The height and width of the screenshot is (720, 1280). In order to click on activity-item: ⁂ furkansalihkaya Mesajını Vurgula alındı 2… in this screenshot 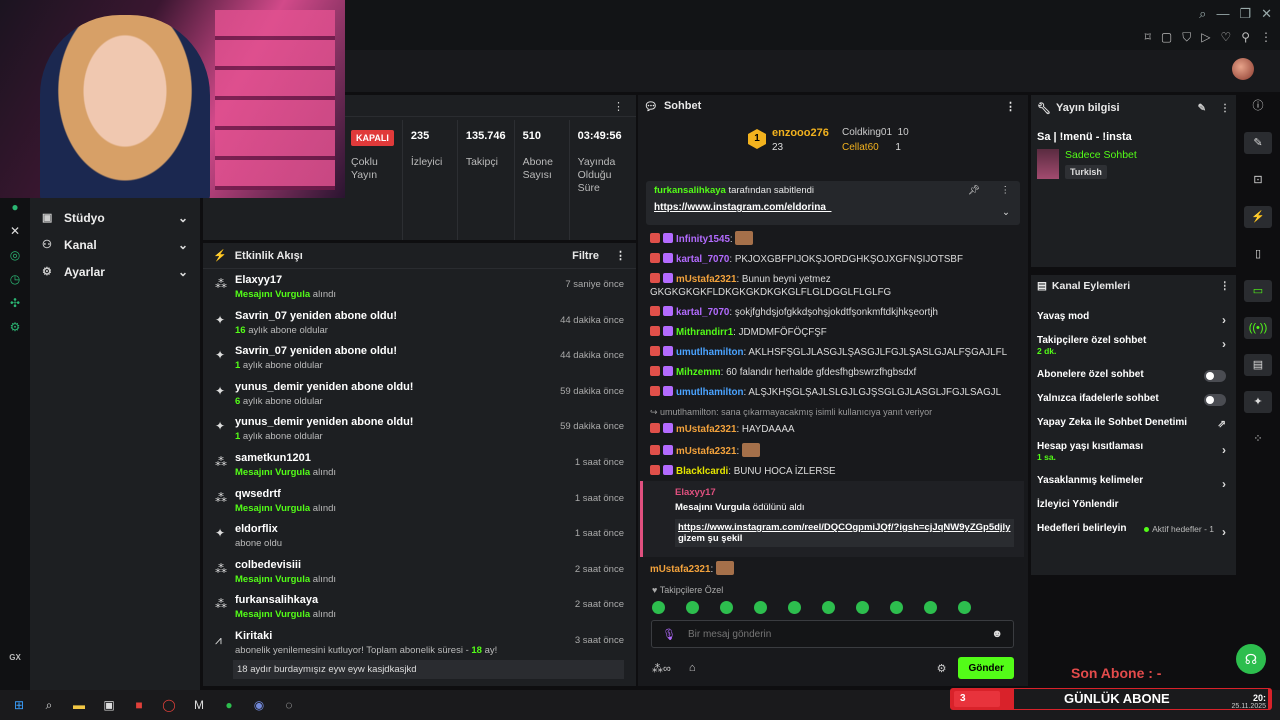, I will do `click(419, 607)`.